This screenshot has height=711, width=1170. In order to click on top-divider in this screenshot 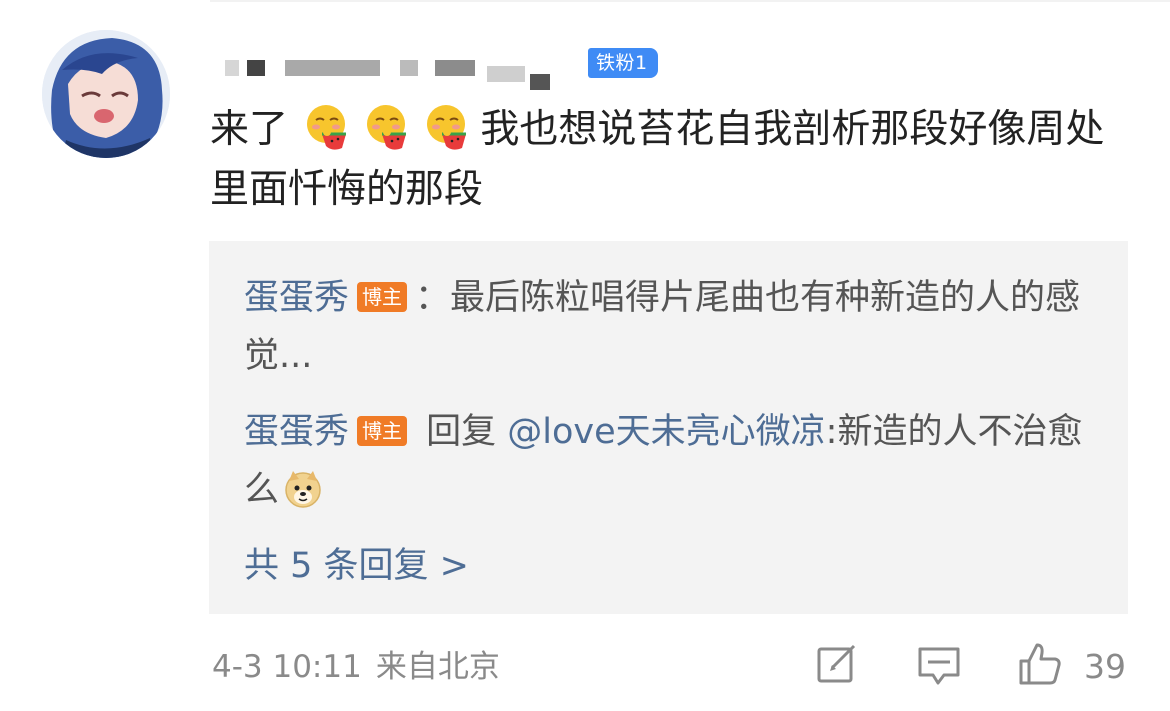, I will do `click(690, 1)`.